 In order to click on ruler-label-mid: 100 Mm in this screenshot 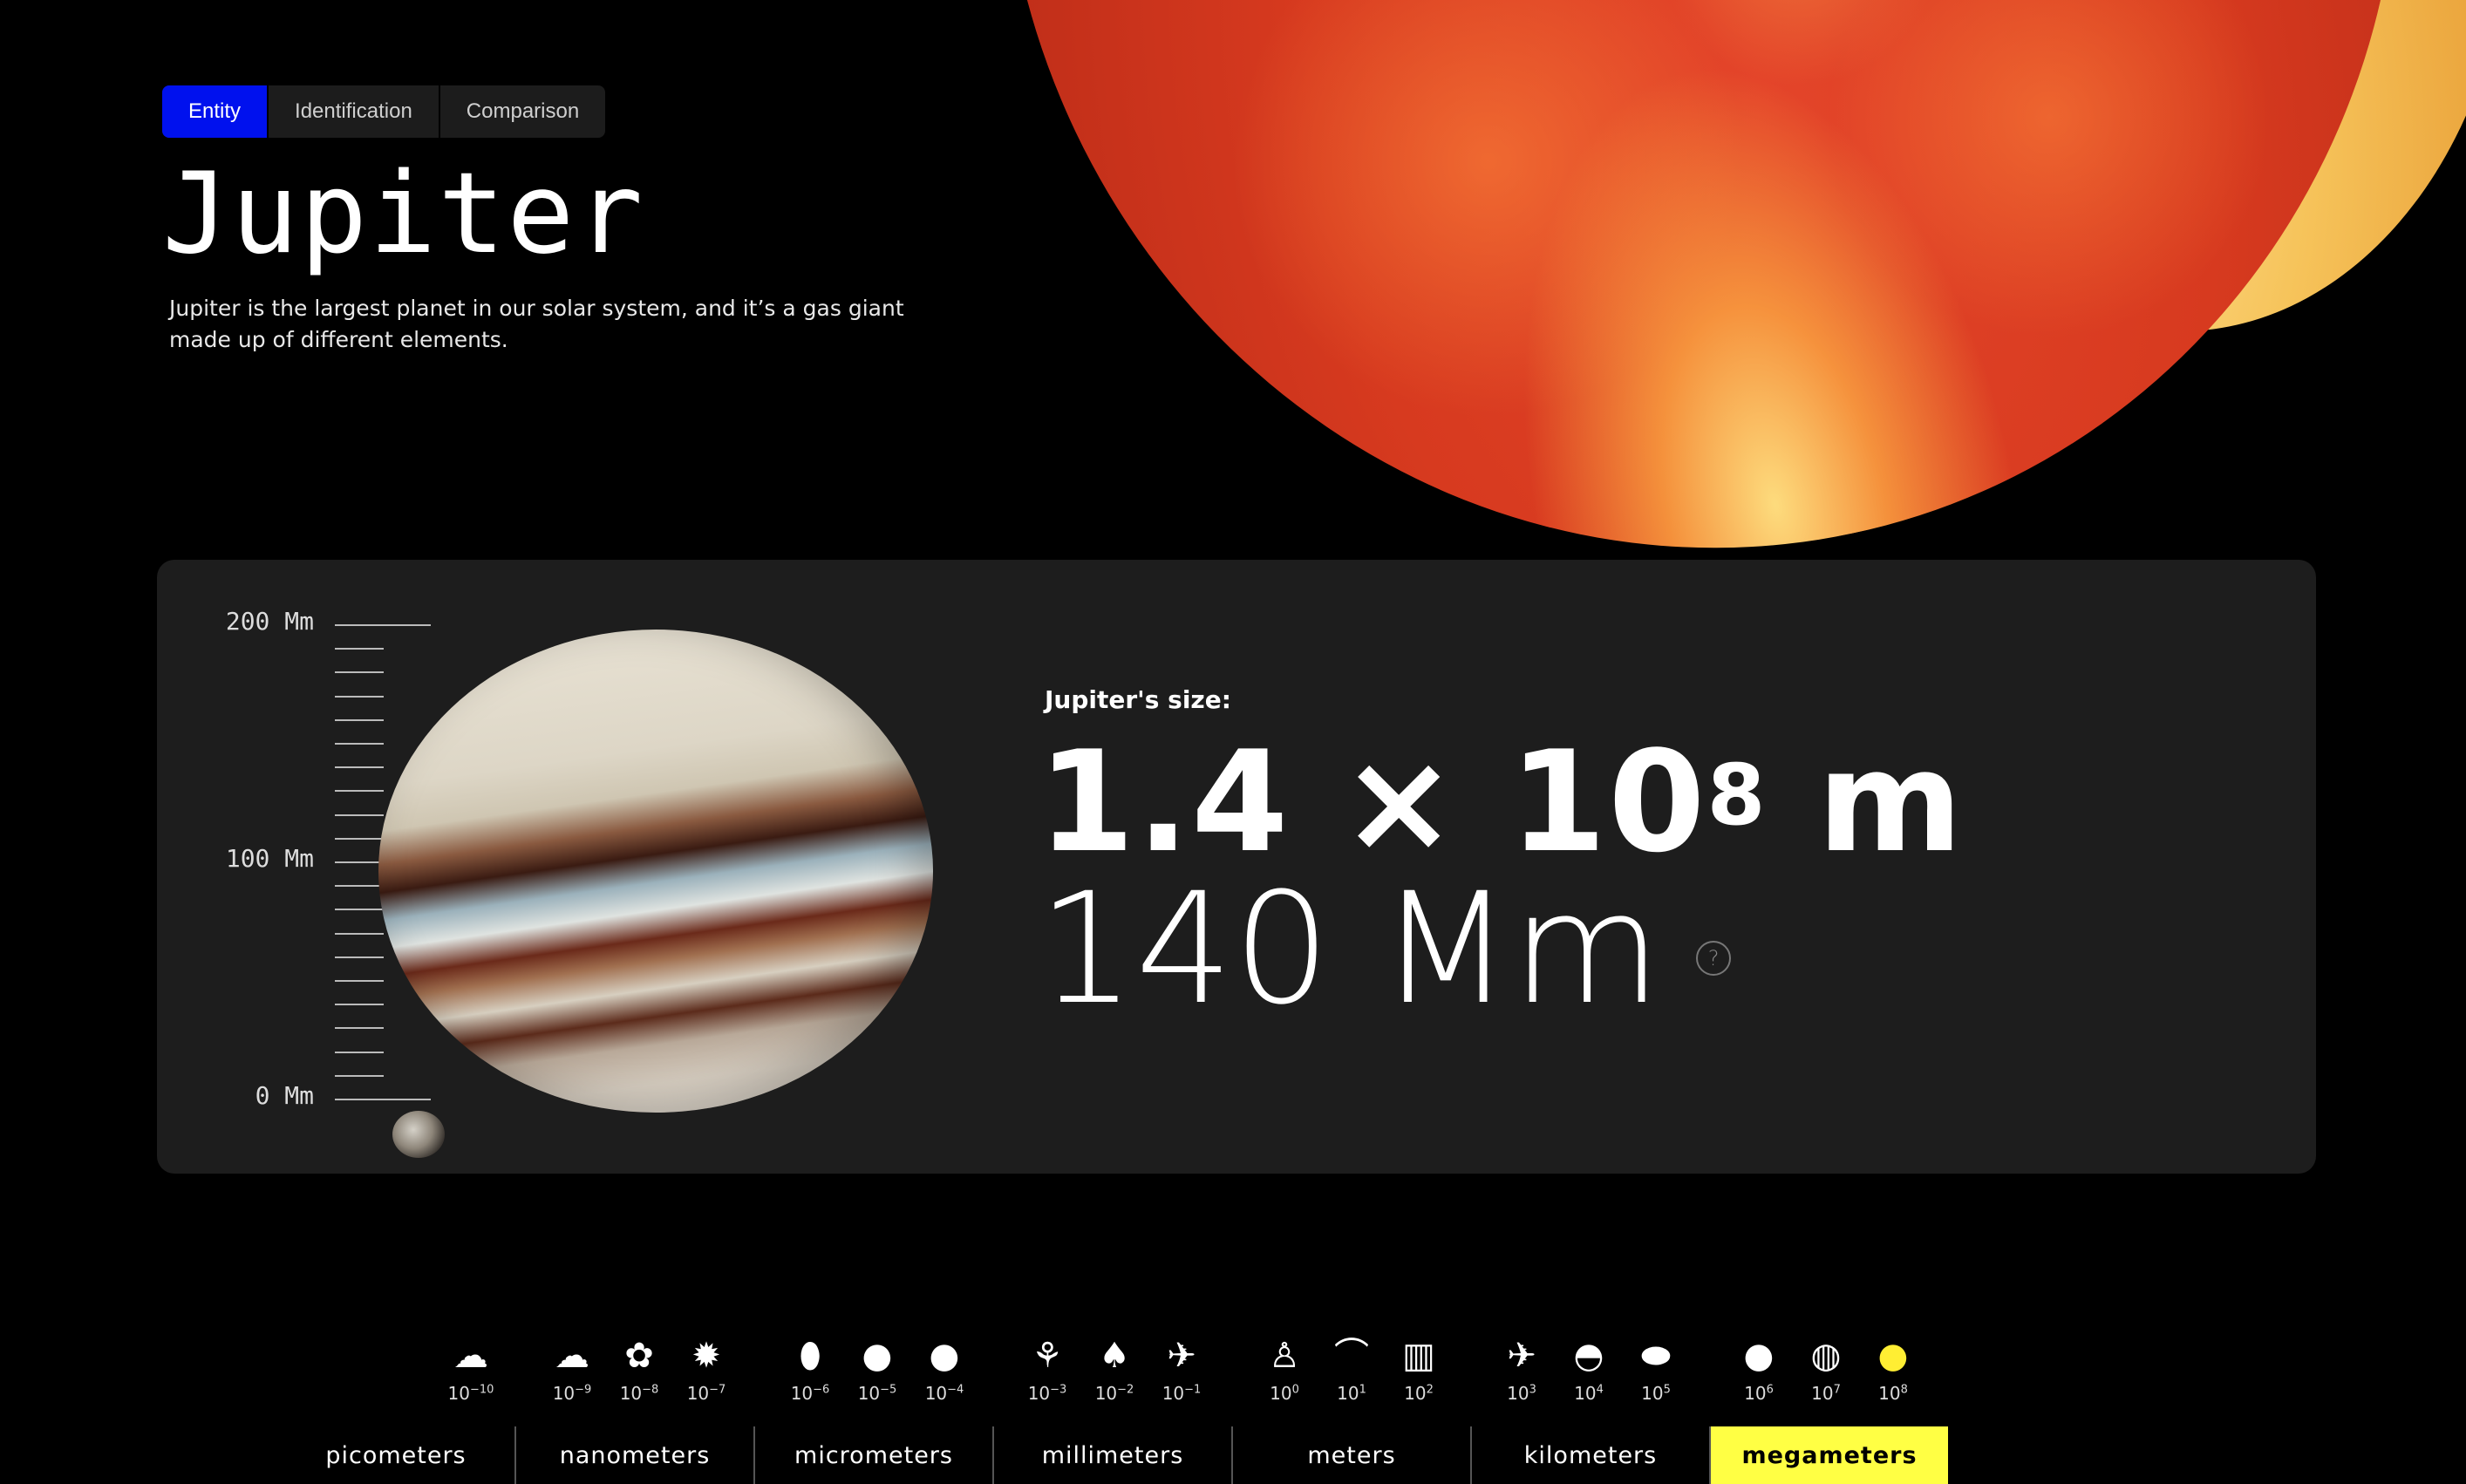, I will do `click(269, 858)`.